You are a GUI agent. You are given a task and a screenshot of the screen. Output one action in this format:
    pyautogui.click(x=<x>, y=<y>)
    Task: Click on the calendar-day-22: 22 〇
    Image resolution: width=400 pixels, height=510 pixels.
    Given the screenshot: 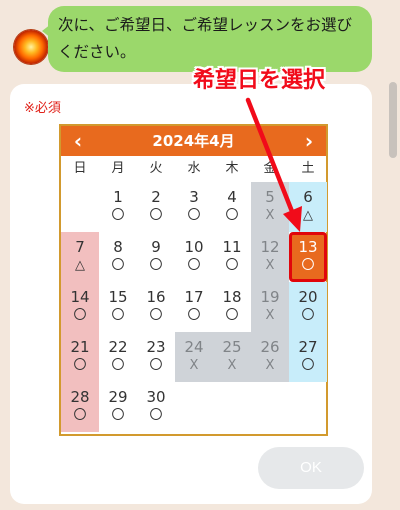 What is the action you would take?
    pyautogui.click(x=118, y=357)
    